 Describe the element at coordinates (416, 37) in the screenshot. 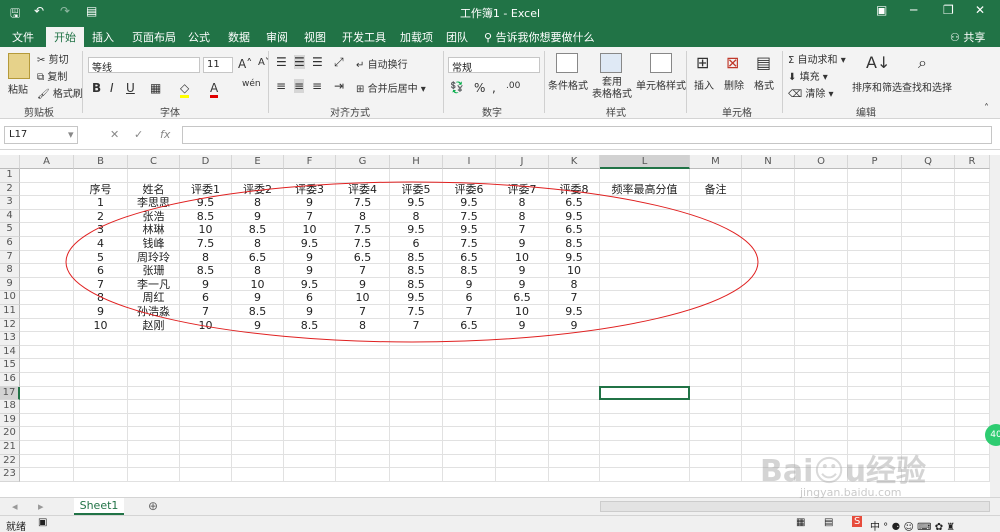

I see `tab-addins: 加载项` at that location.